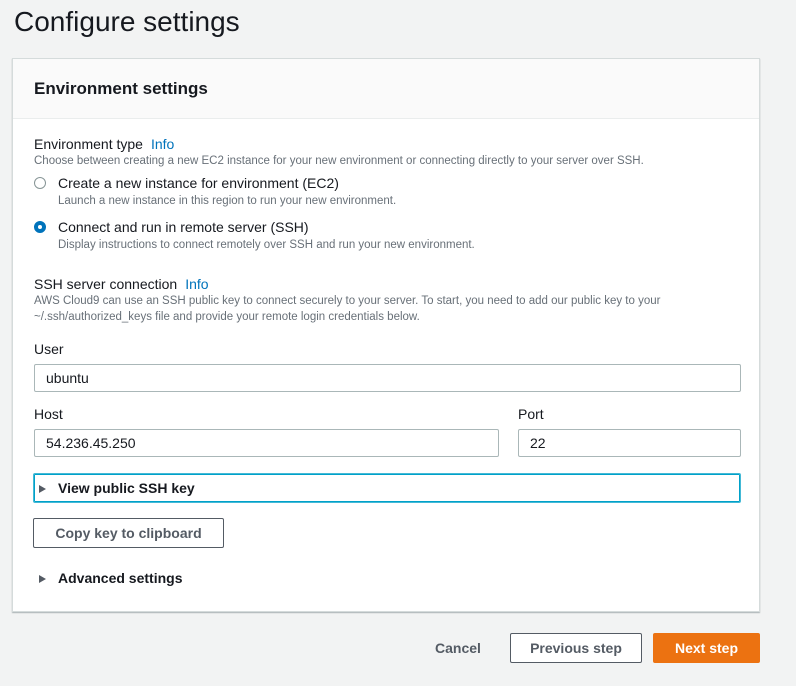 The image size is (796, 686). What do you see at coordinates (162, 144) in the screenshot?
I see `environment-type-info-link: Info` at bounding box center [162, 144].